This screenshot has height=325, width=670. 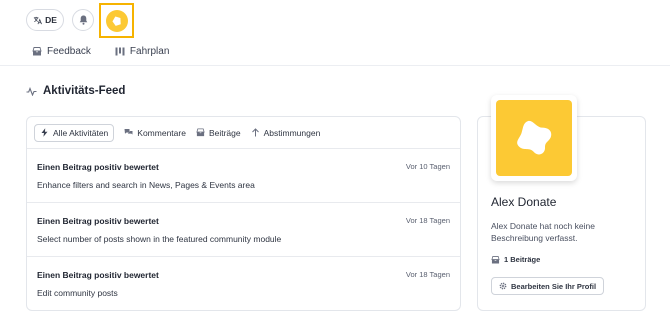 I want to click on filter-all-activities: Alle Aktivitäten, so click(x=74, y=132).